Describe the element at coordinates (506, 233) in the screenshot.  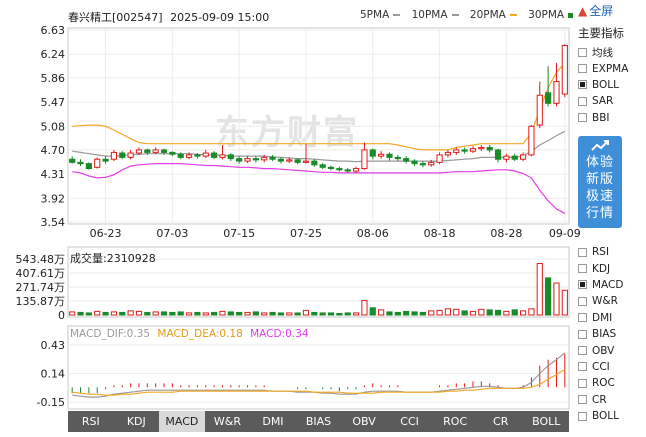
I see `time-axis-label: 08-28` at that location.